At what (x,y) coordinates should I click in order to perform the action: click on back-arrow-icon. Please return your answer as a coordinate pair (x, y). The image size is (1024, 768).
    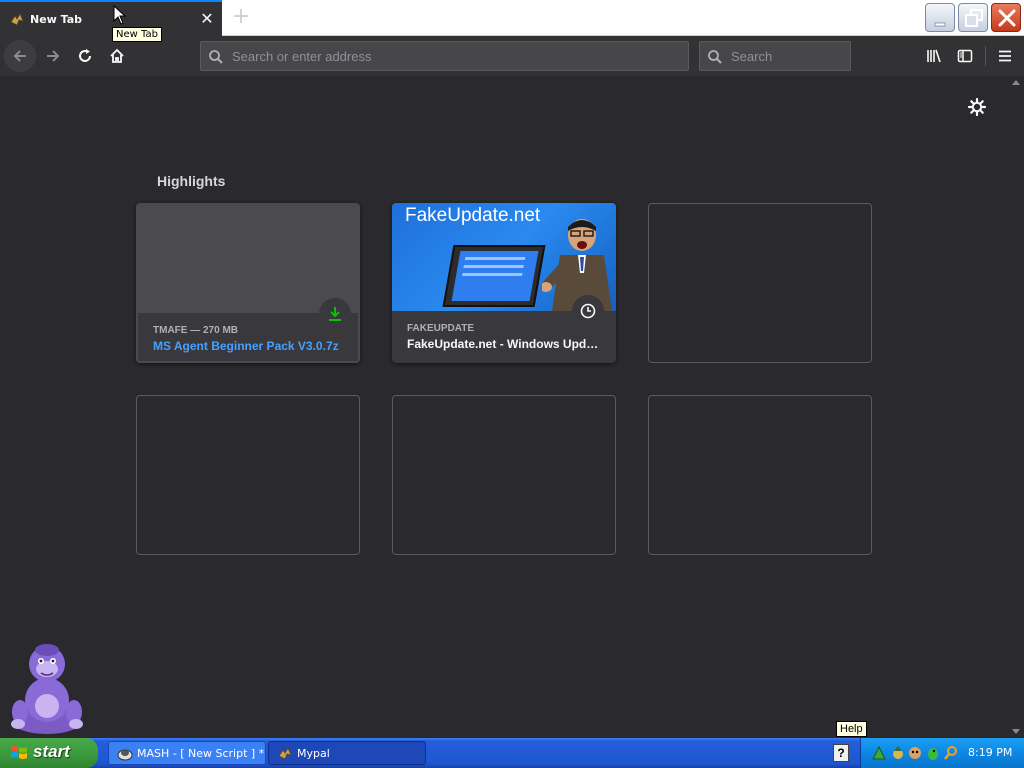
    Looking at the image, I should click on (19, 56).